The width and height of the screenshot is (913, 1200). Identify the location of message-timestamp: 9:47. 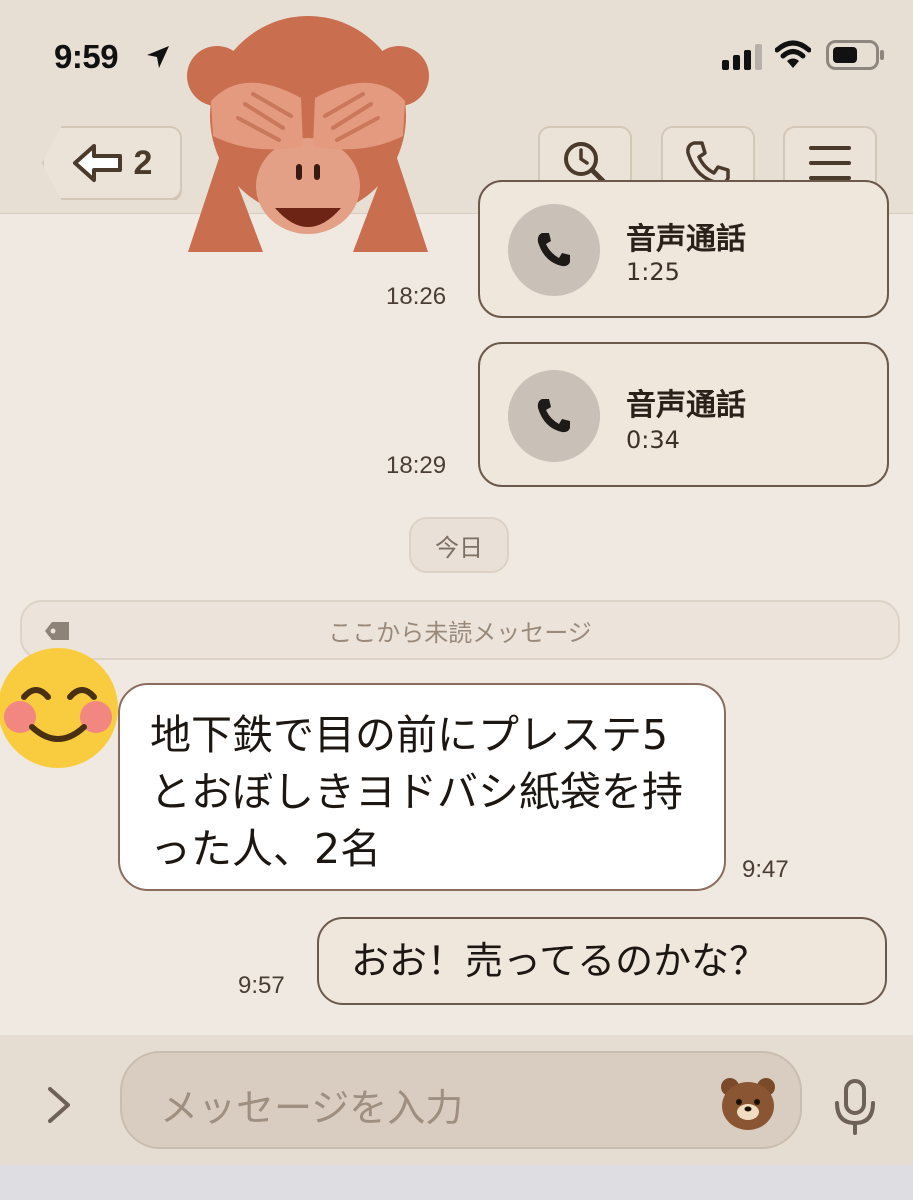
(765, 869).